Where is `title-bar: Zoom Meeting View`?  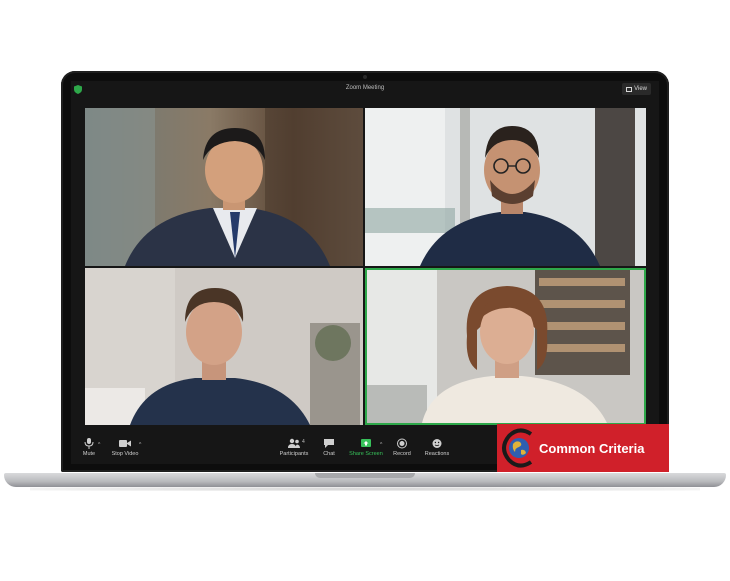
title-bar: Zoom Meeting View is located at coordinates (365, 90).